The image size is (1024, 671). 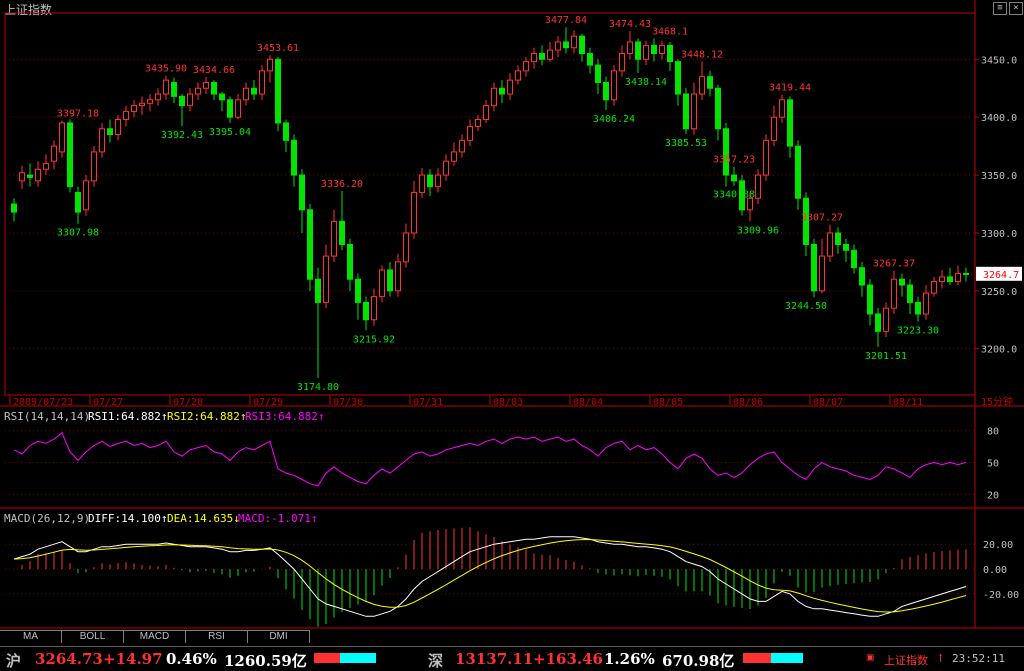 What do you see at coordinates (906, 660) in the screenshot?
I see `index-name: 上证指数` at bounding box center [906, 660].